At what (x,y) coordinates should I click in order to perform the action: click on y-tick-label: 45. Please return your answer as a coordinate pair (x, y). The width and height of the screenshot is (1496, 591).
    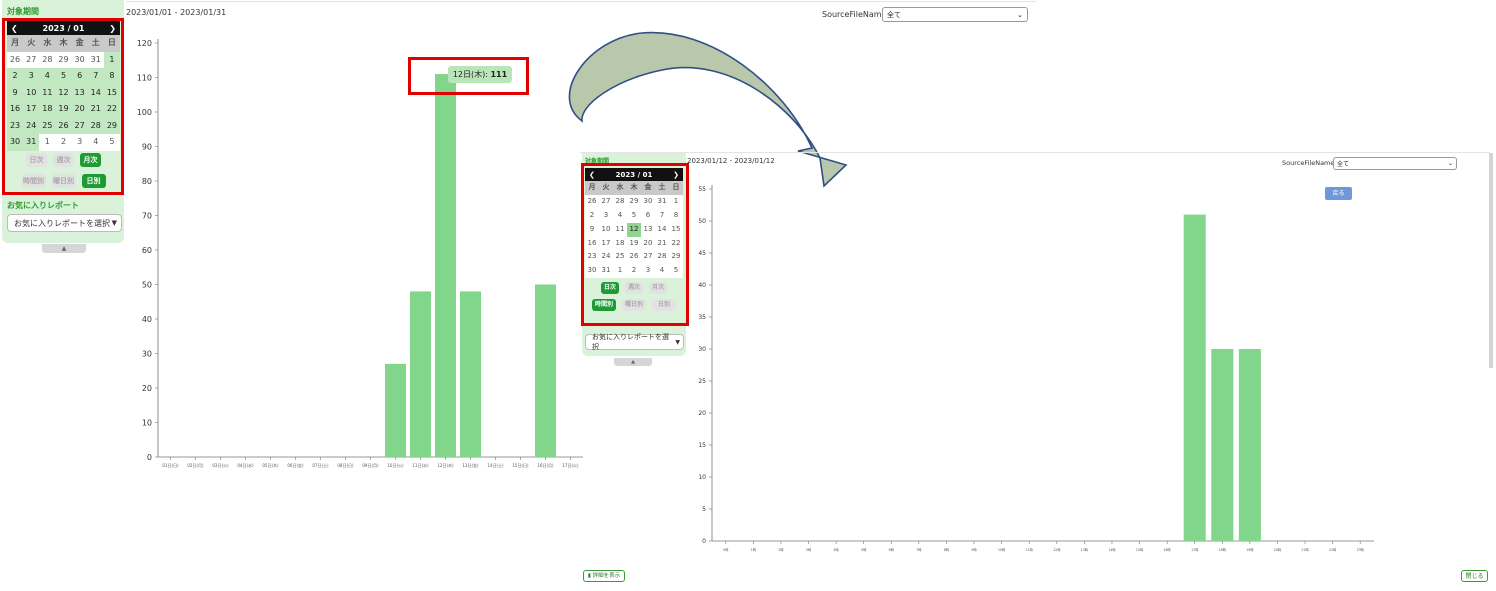
    Looking at the image, I should click on (702, 253).